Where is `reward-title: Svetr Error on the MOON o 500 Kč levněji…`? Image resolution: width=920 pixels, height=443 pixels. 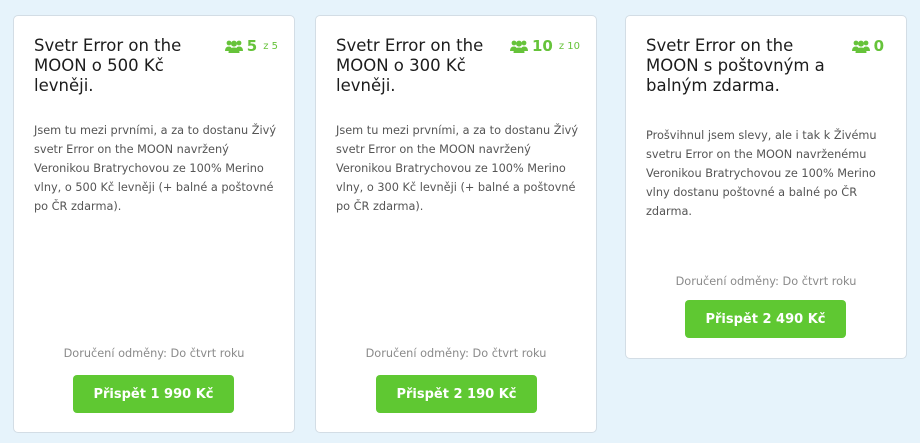 reward-title: Svetr Error on the MOON o 500 Kč levněji… is located at coordinates (108, 65).